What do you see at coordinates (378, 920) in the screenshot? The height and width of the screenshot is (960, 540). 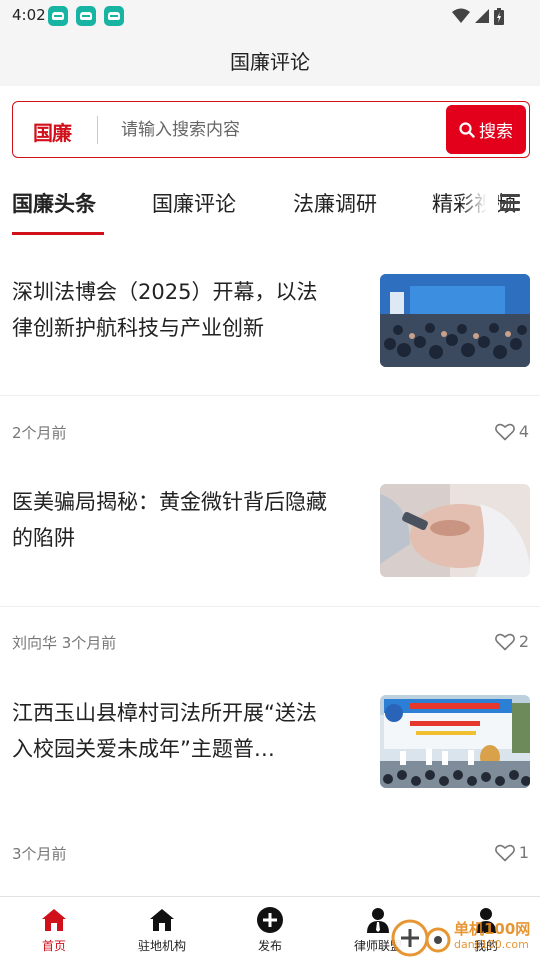 I see `lawyer-icon` at bounding box center [378, 920].